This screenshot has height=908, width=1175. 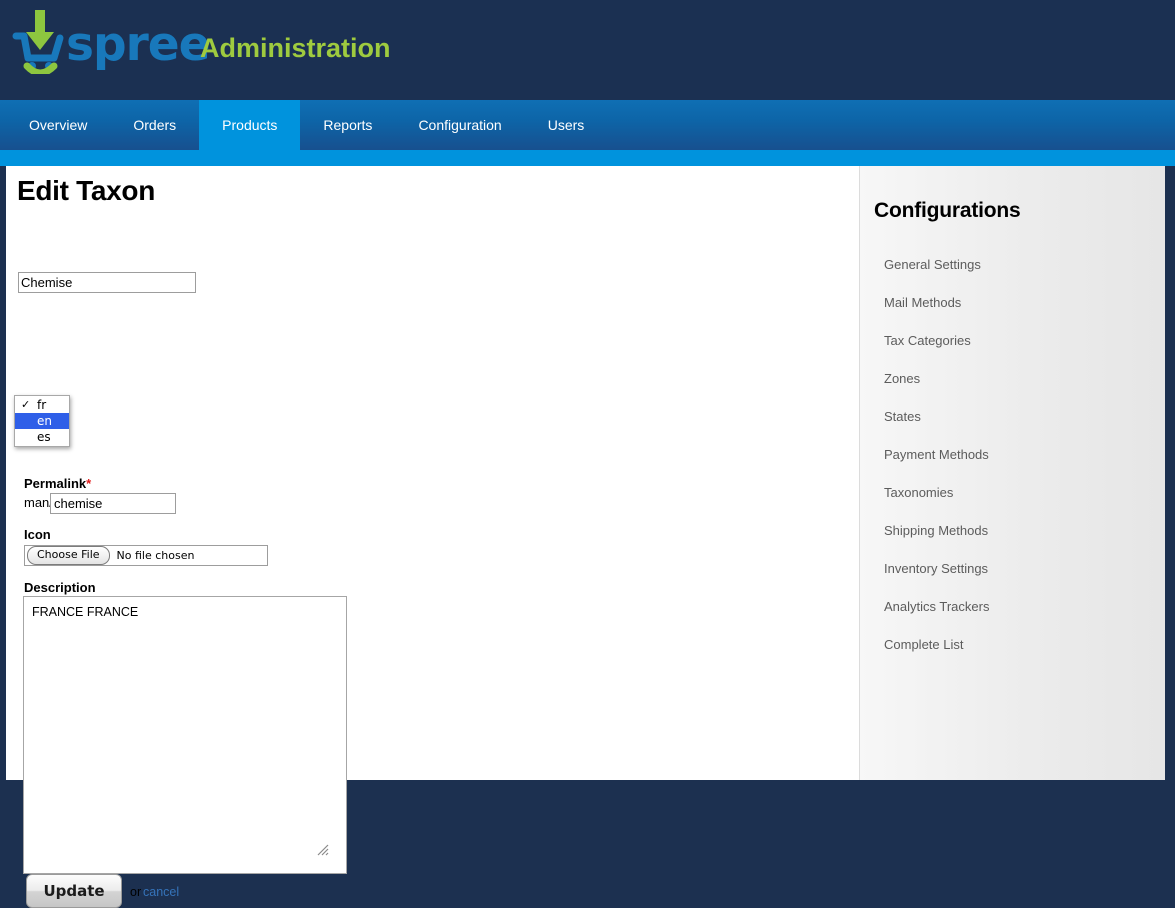 What do you see at coordinates (459, 125) in the screenshot?
I see `tab-configuration: Configuration` at bounding box center [459, 125].